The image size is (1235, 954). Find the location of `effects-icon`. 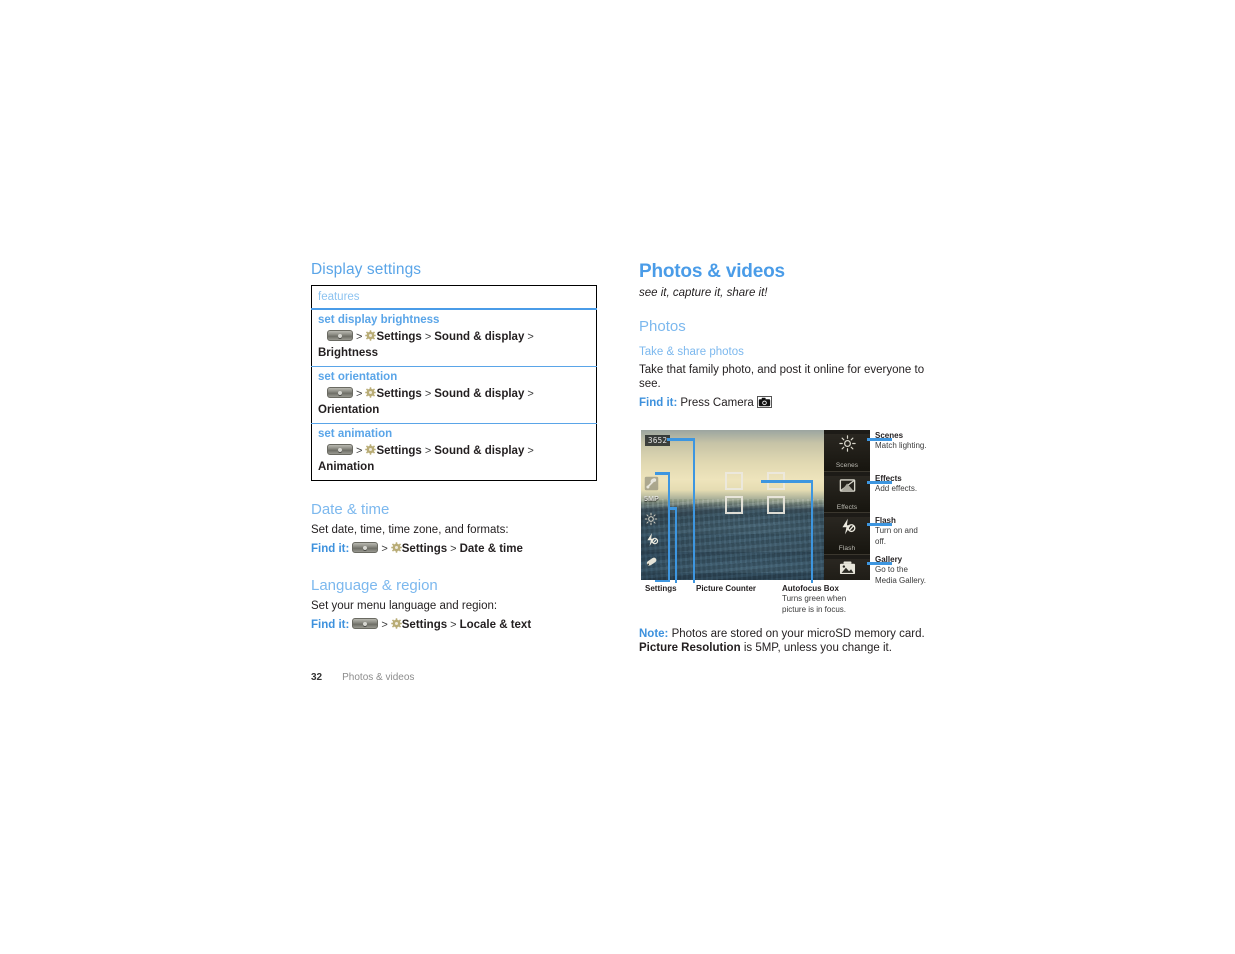

effects-icon is located at coordinates (847, 486).